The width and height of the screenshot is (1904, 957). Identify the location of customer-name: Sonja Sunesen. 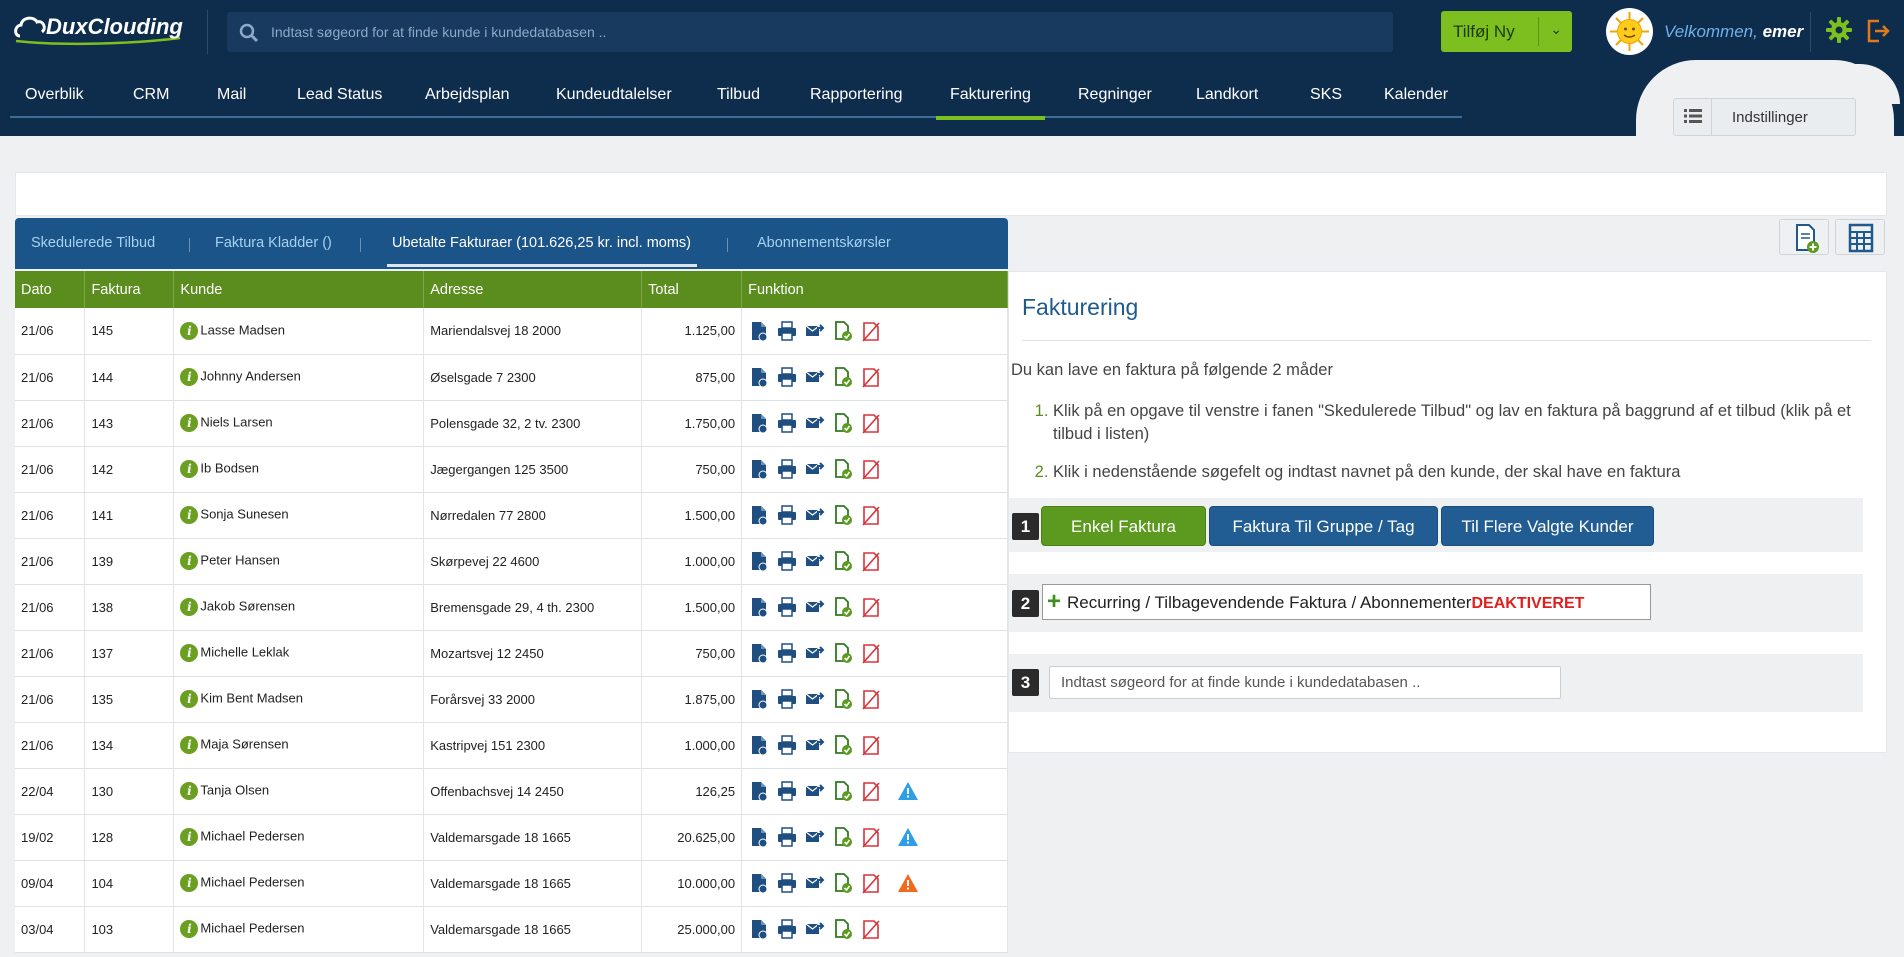
(244, 513).